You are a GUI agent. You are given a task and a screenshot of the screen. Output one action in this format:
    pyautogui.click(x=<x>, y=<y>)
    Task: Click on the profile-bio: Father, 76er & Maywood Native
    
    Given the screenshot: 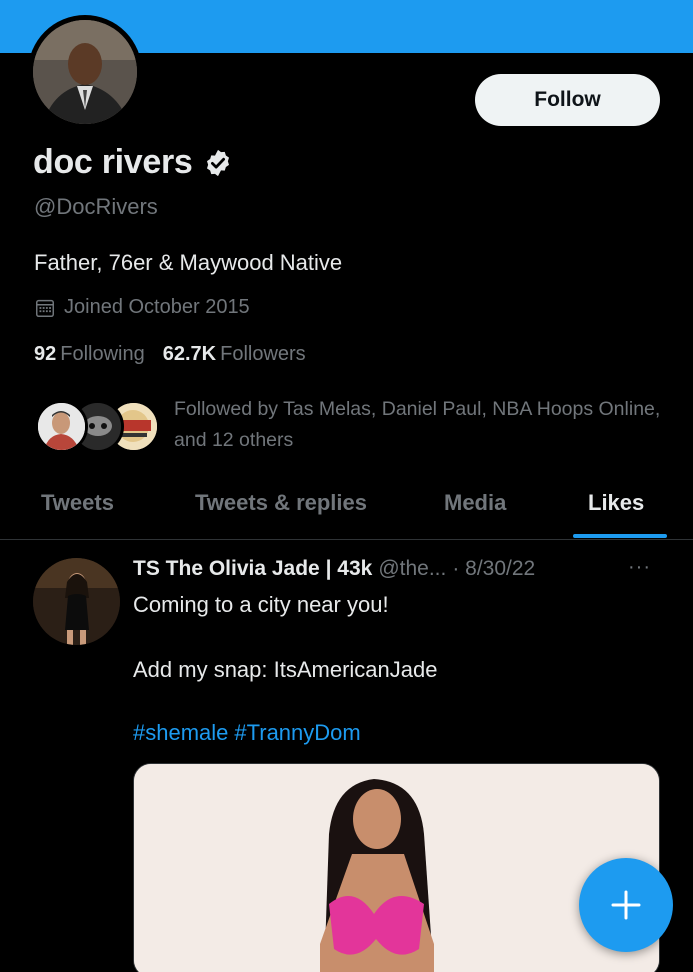 What is the action you would take?
    pyautogui.click(x=188, y=262)
    